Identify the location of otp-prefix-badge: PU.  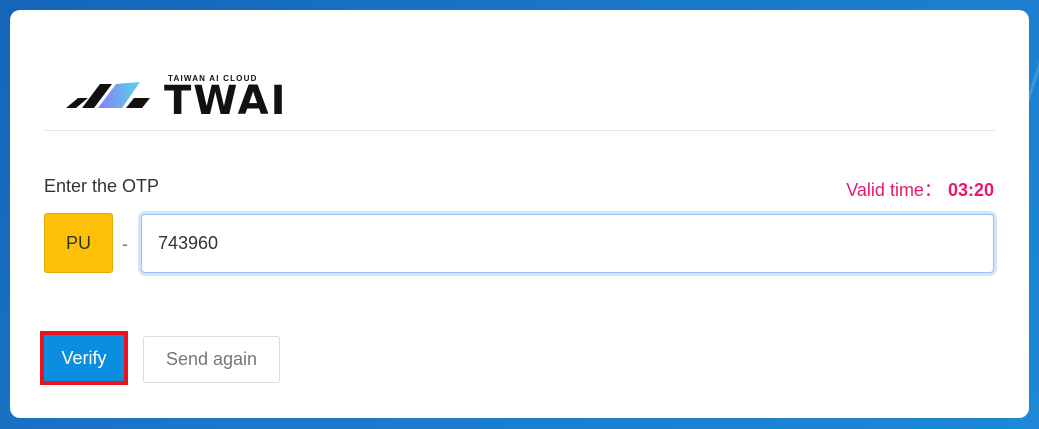
(78, 243).